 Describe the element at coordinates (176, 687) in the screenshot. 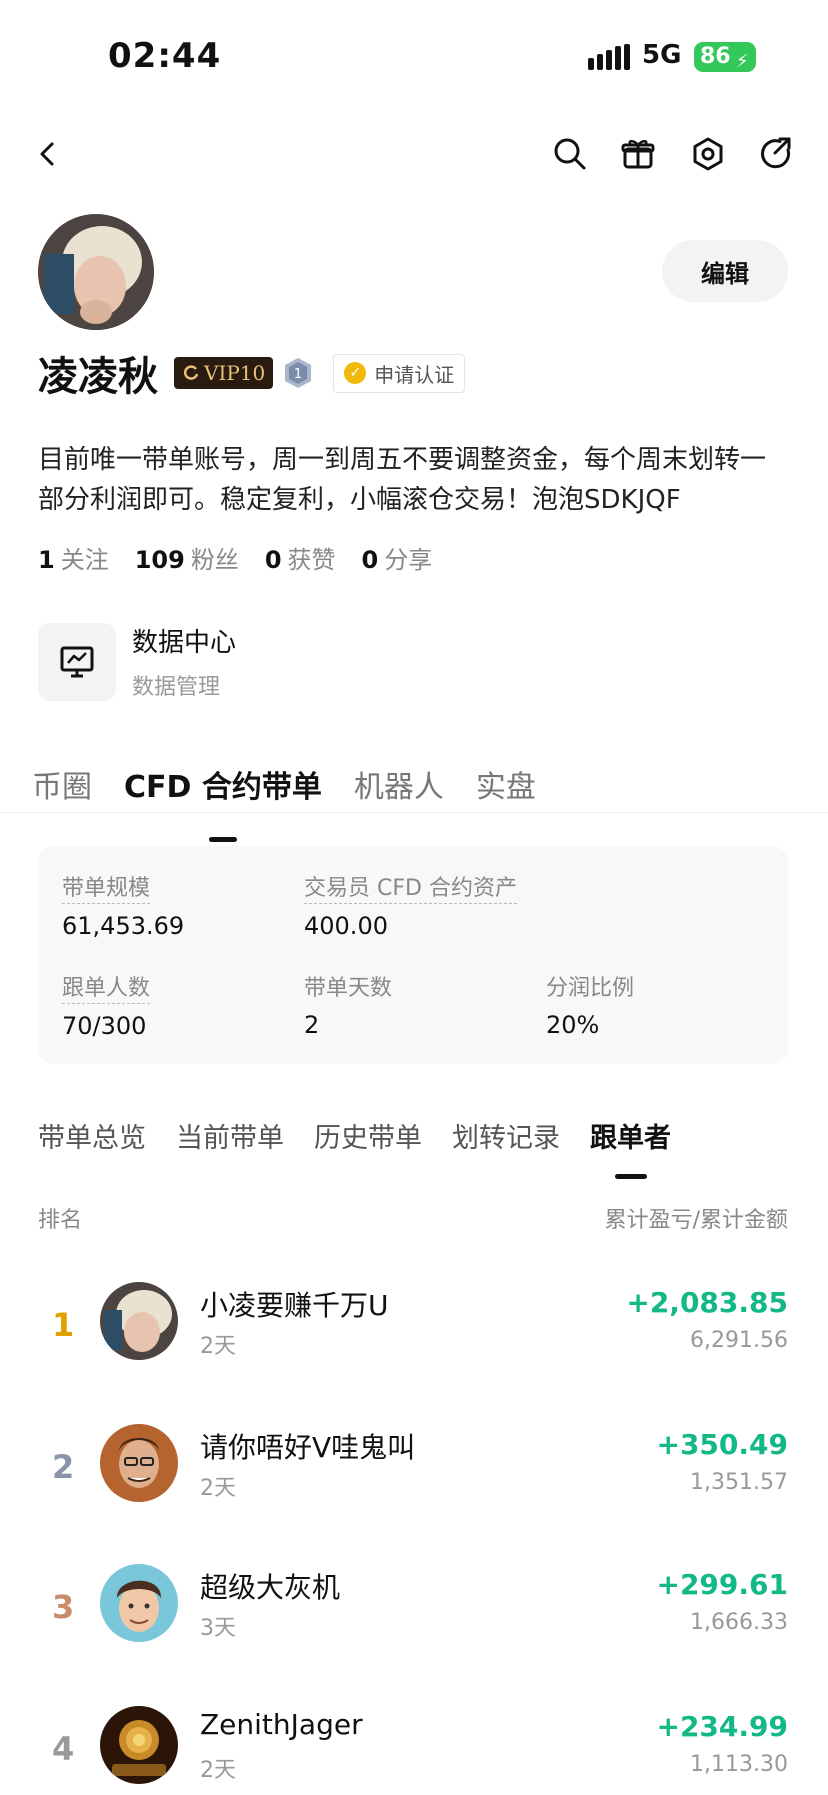

I see `data-center-subtitle: 数据管理` at that location.